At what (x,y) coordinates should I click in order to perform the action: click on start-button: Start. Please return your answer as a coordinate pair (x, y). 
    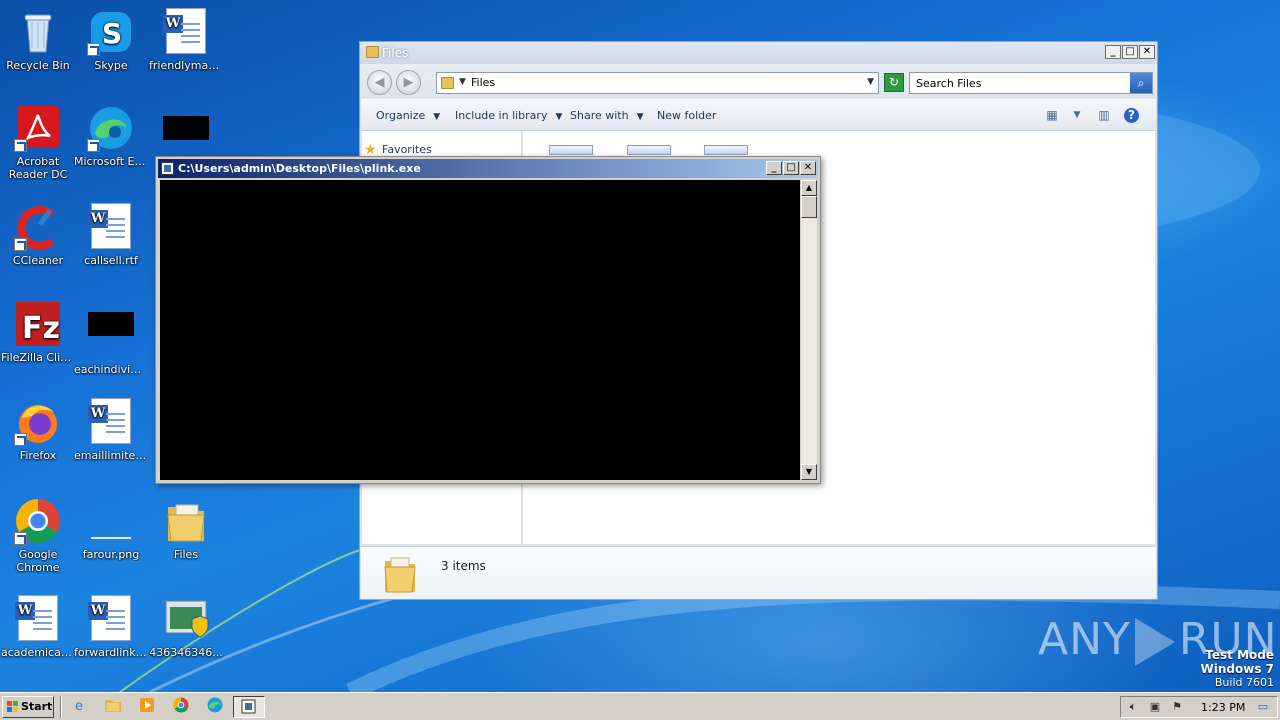
    Looking at the image, I should click on (28, 707).